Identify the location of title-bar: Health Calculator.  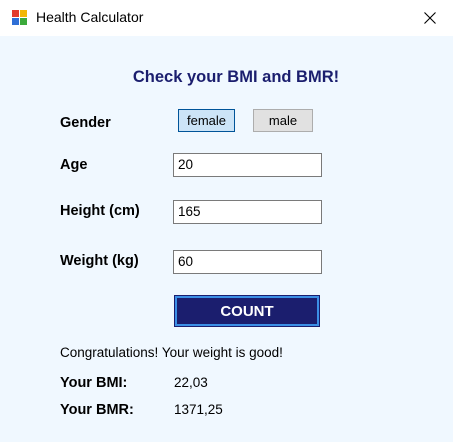
(226, 18).